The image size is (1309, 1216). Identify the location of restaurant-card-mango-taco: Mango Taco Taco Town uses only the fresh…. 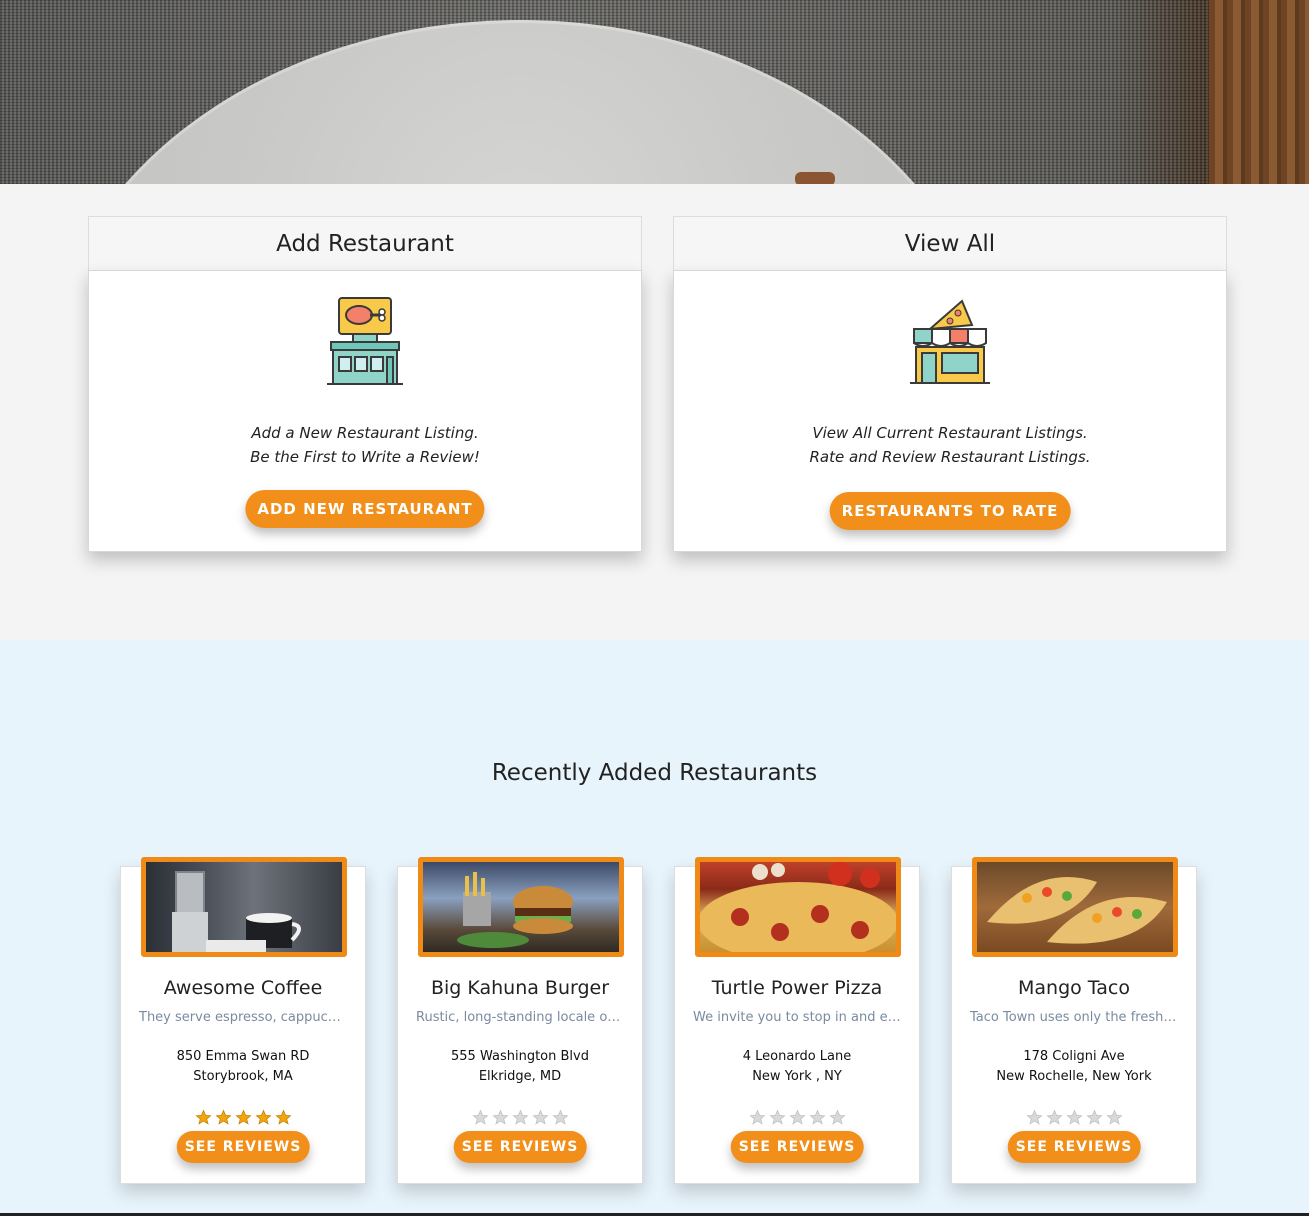
(1074, 1020).